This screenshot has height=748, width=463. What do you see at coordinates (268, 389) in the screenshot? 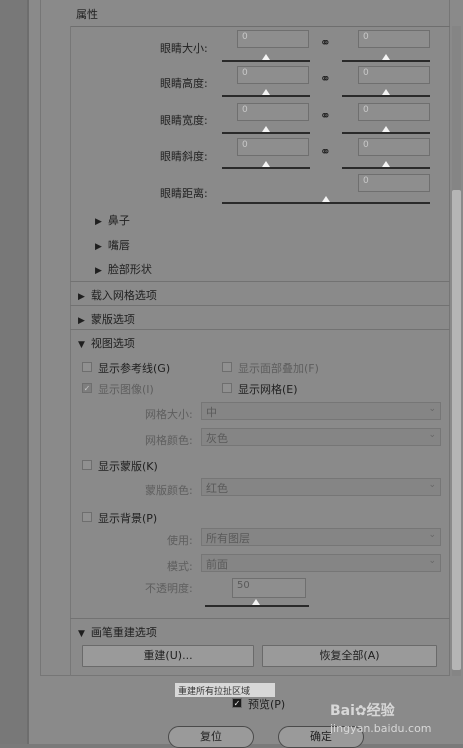
I see `show-mesh-label: 显示网格(E)` at bounding box center [268, 389].